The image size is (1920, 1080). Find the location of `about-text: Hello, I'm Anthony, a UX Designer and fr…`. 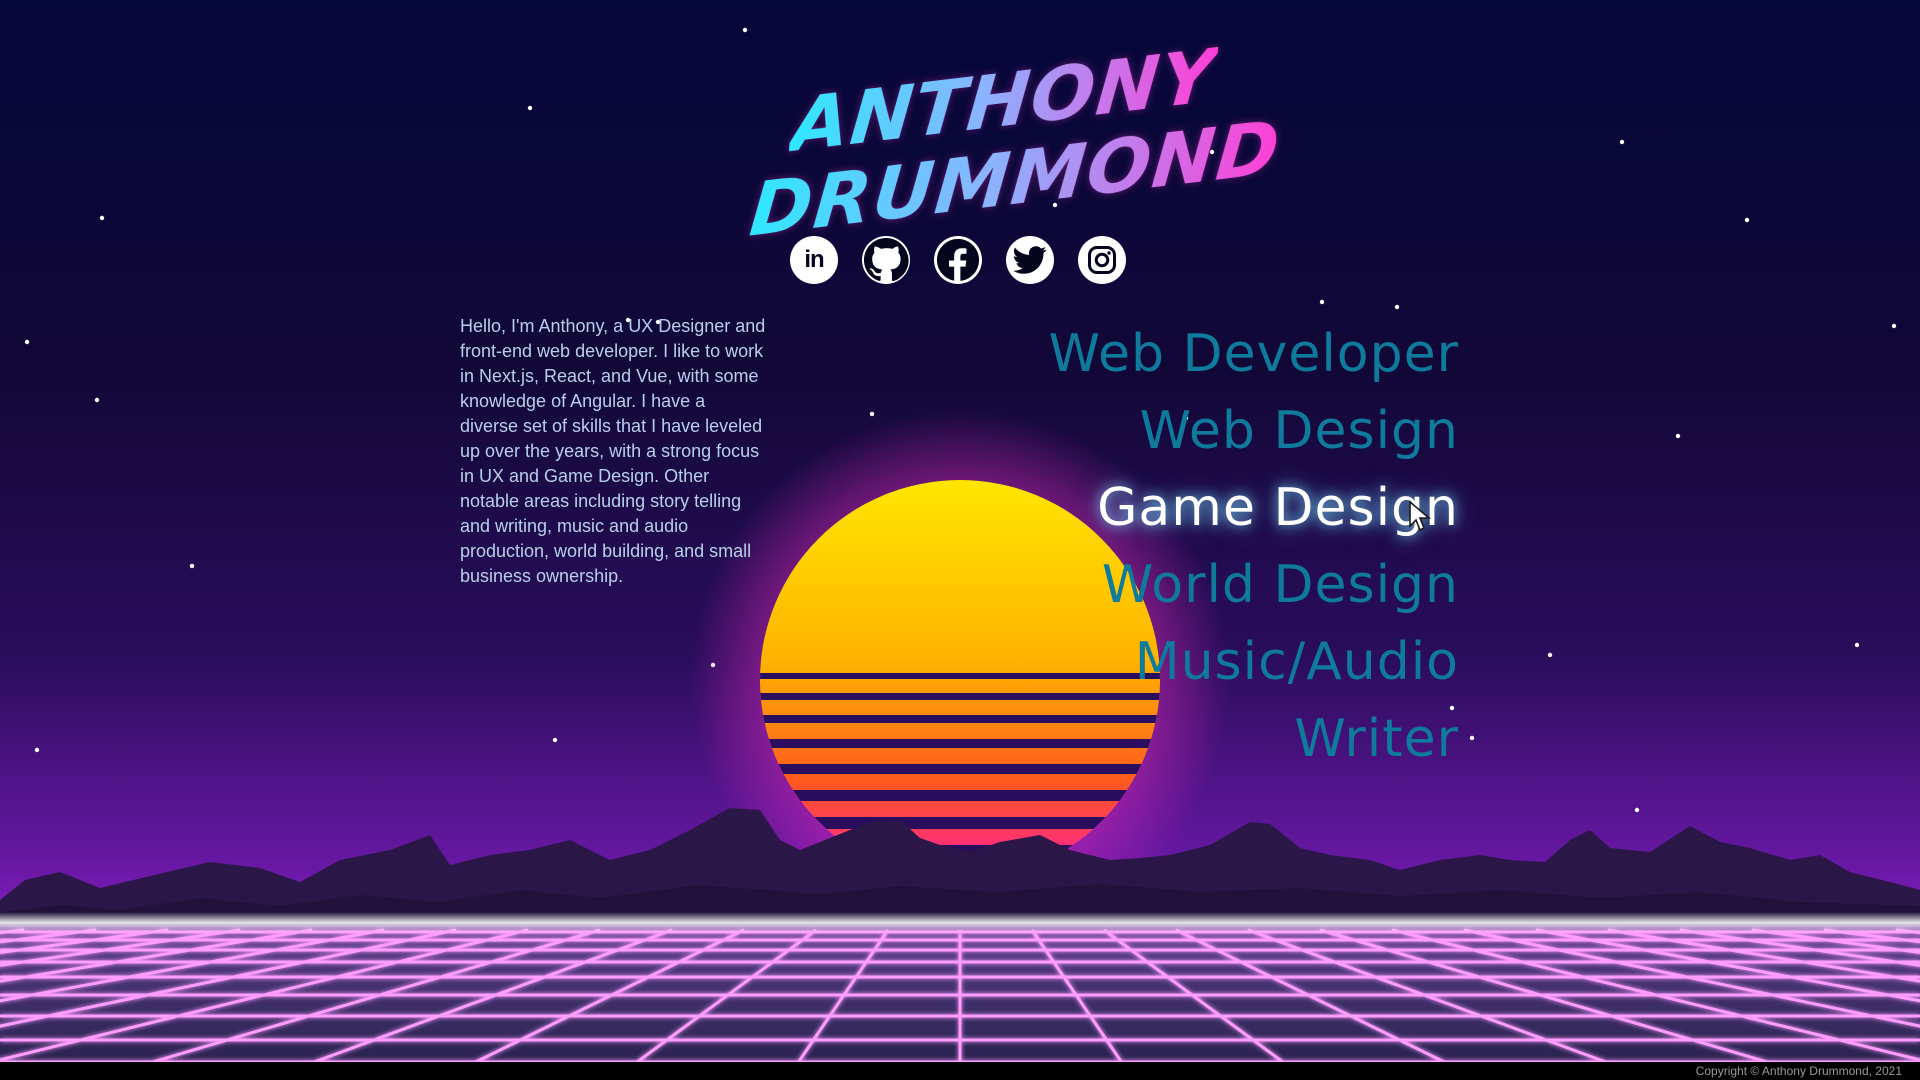

about-text: Hello, I'm Anthony, a UX Designer and fr… is located at coordinates (613, 451).